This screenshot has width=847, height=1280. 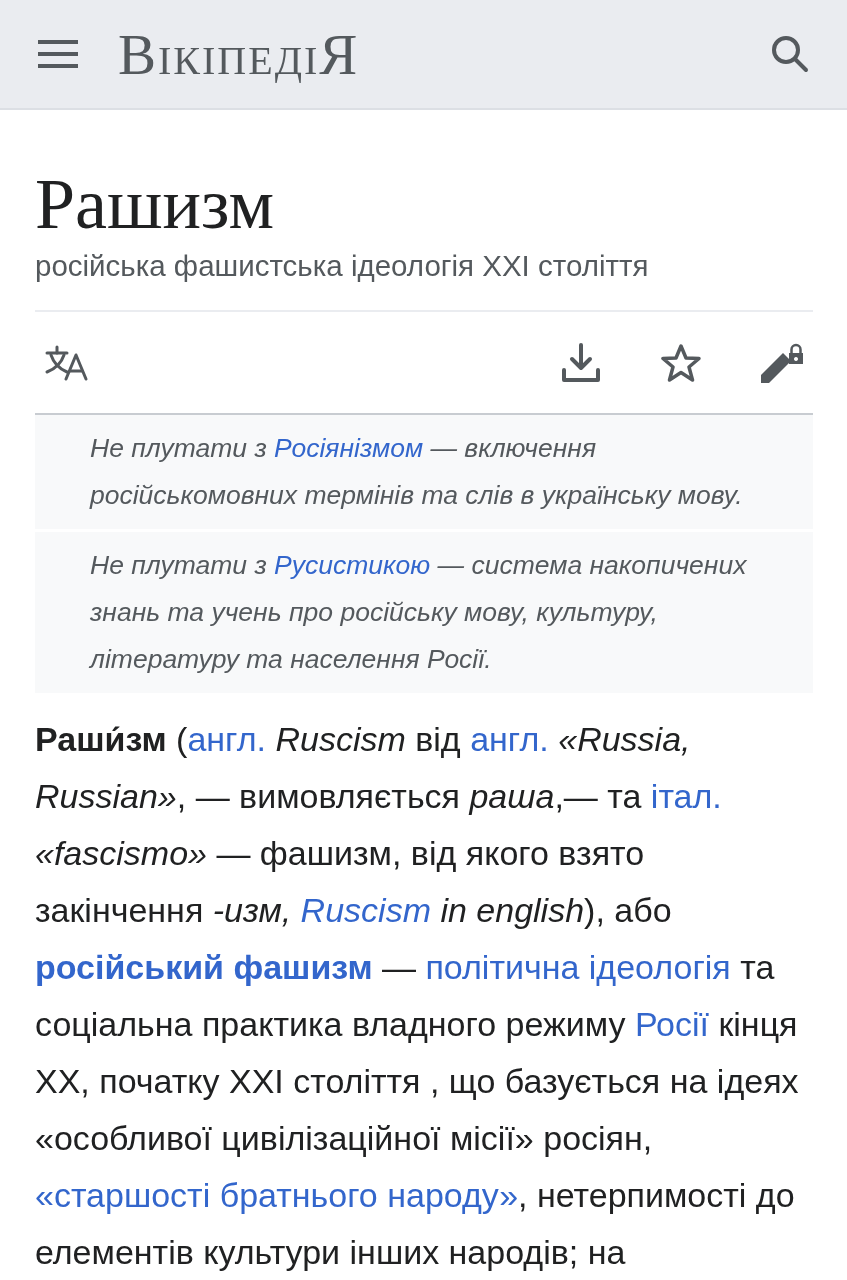 I want to click on text-link: Росіянізмом, so click(x=349, y=448).